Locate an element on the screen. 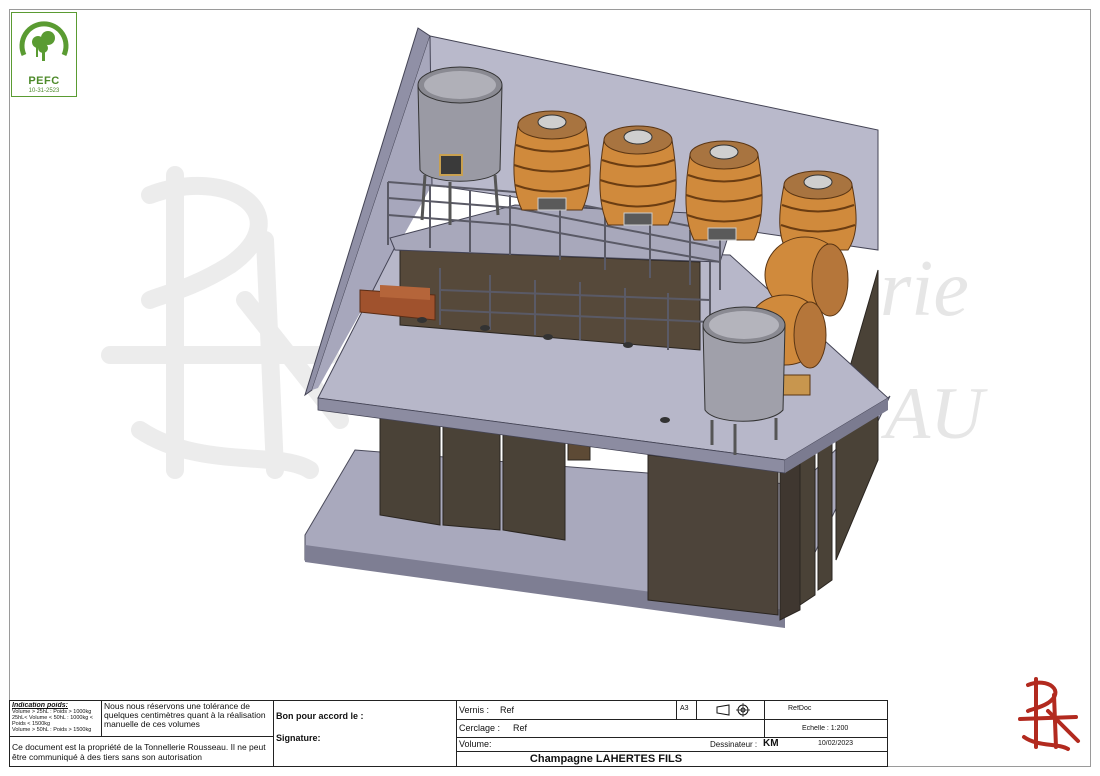  signature-label: Signature: is located at coordinates (298, 738).